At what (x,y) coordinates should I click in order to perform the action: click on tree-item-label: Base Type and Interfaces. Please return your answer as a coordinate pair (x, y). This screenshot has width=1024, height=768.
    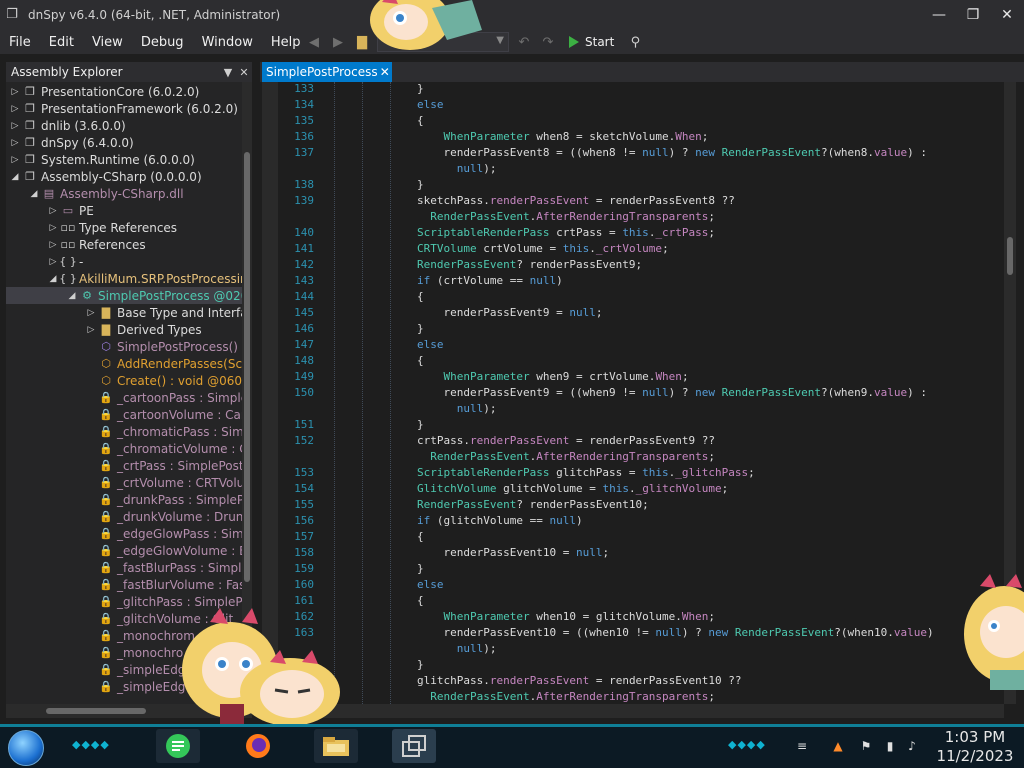
    Looking at the image, I should click on (179, 312).